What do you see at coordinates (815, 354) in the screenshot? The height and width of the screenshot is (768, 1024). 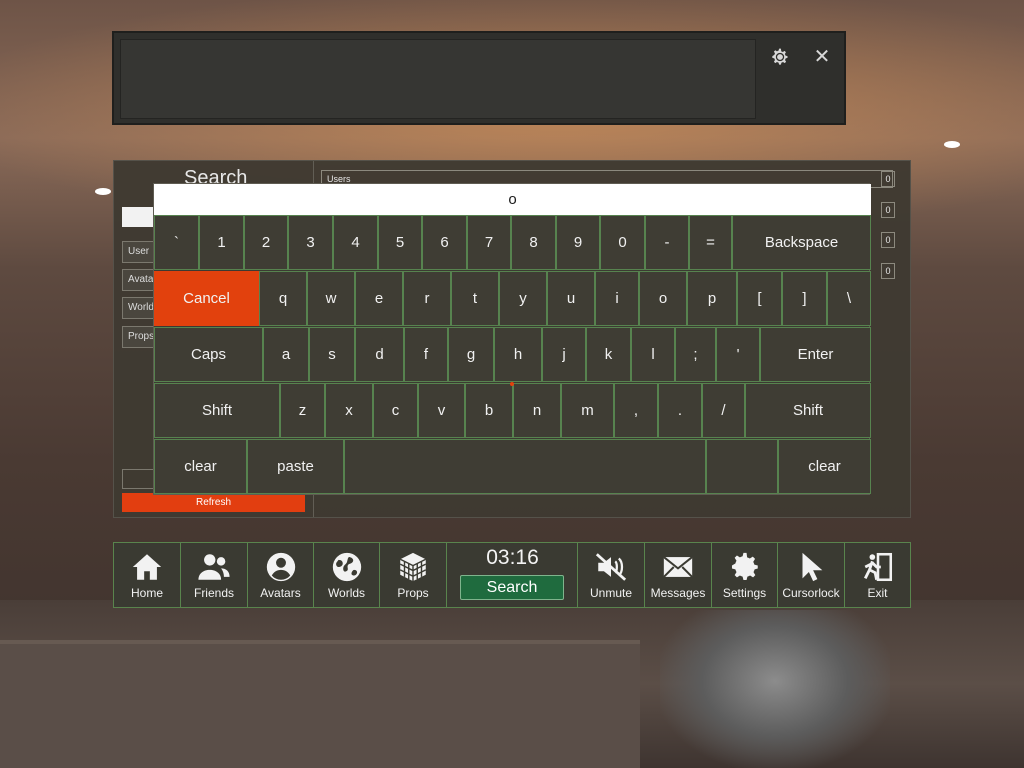 I see `key-enter: Enter` at bounding box center [815, 354].